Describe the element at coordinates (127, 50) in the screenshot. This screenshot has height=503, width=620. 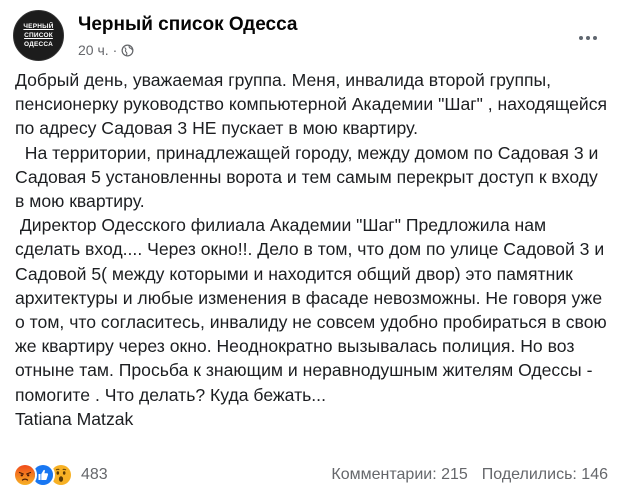
I see `globe-icon` at that location.